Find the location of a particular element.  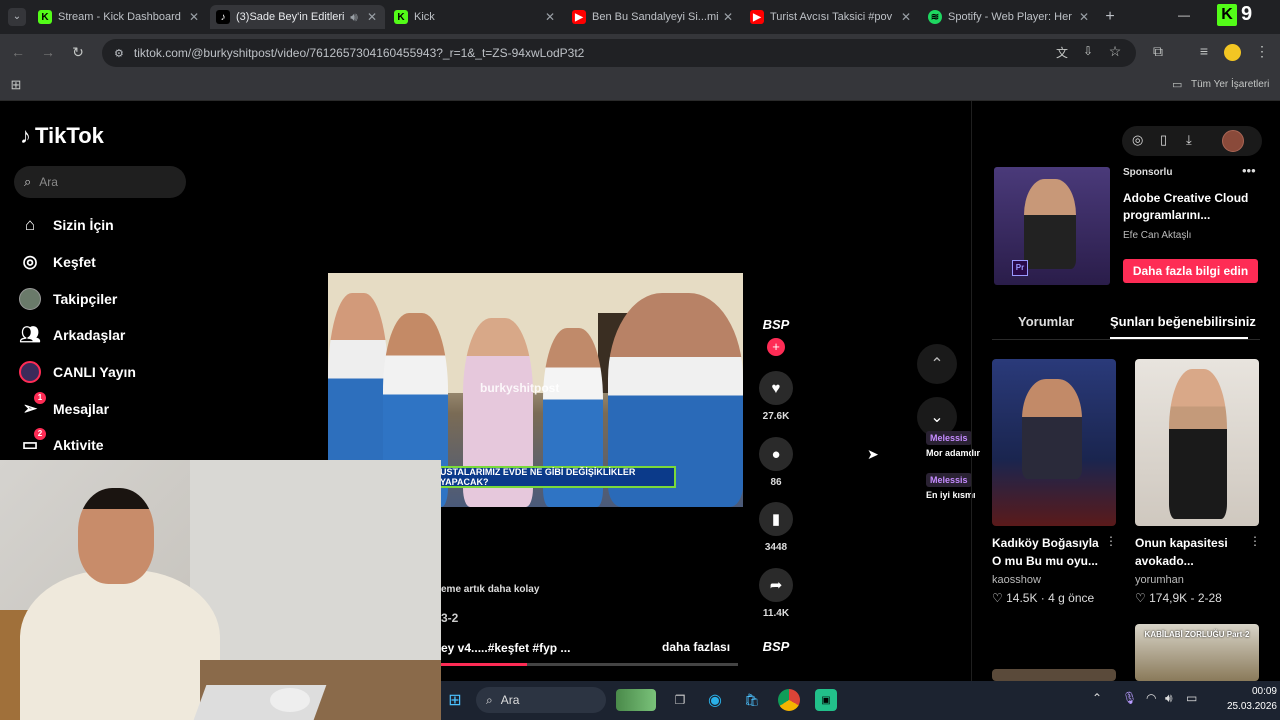

like-action: ♥ 27.6K is located at coordinates (776, 396).